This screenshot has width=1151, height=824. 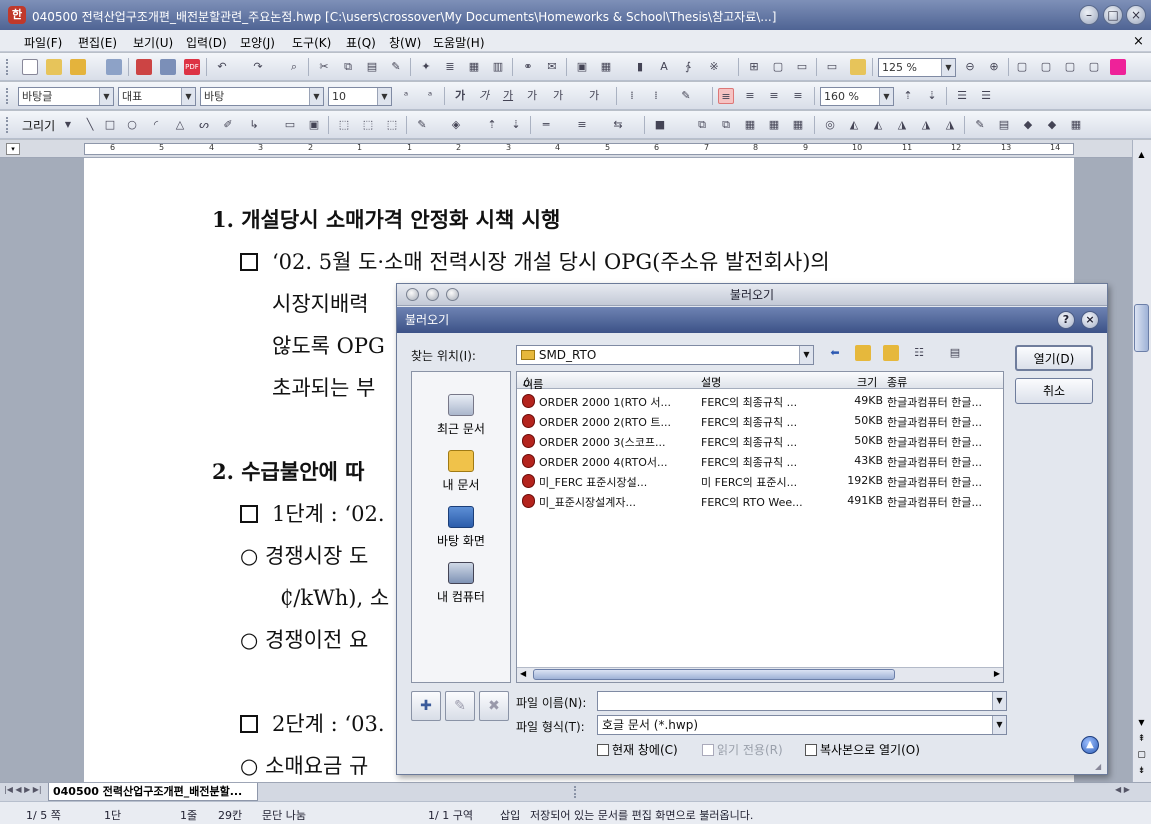 I want to click on open-button: 열기(D), so click(x=1054, y=358).